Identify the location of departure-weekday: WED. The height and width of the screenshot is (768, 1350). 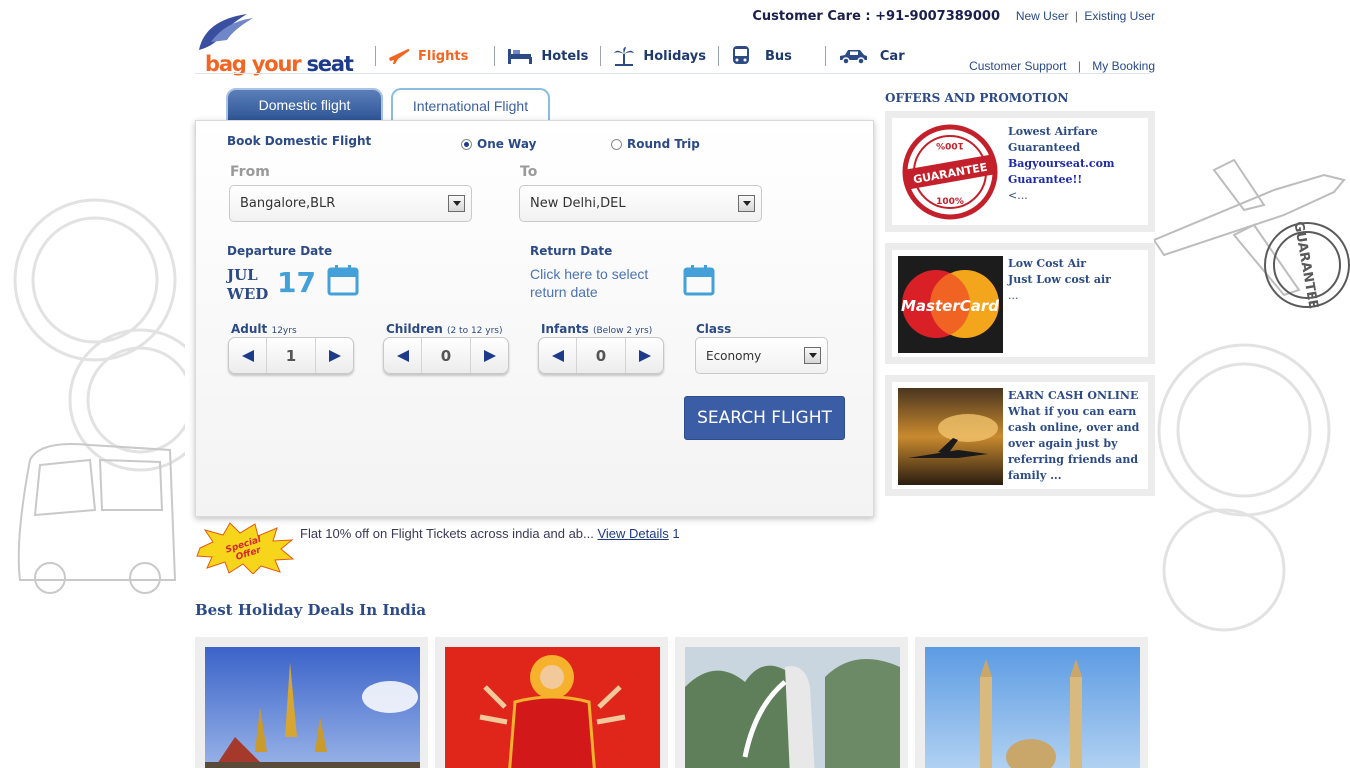
(248, 294).